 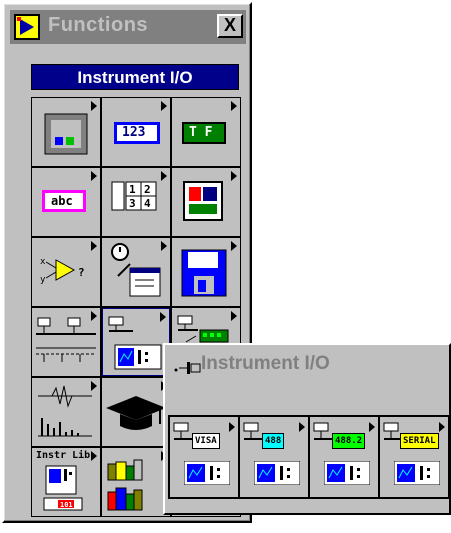 I want to click on gpib-subpalette, so click(x=66, y=342).